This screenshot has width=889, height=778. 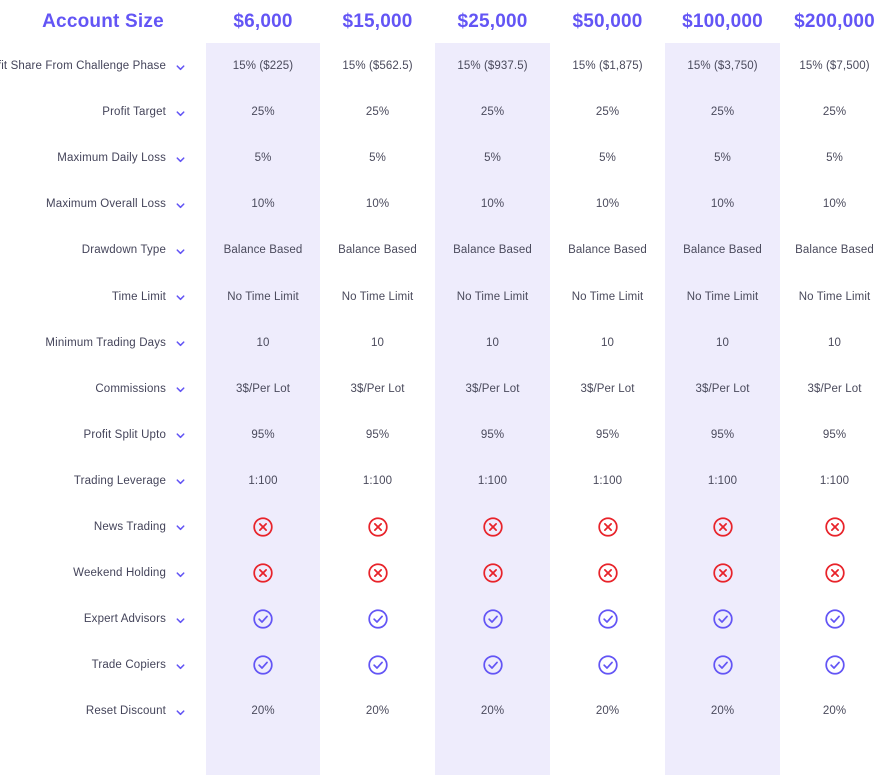 I want to click on cell-2-1: 5%, so click(x=377, y=158).